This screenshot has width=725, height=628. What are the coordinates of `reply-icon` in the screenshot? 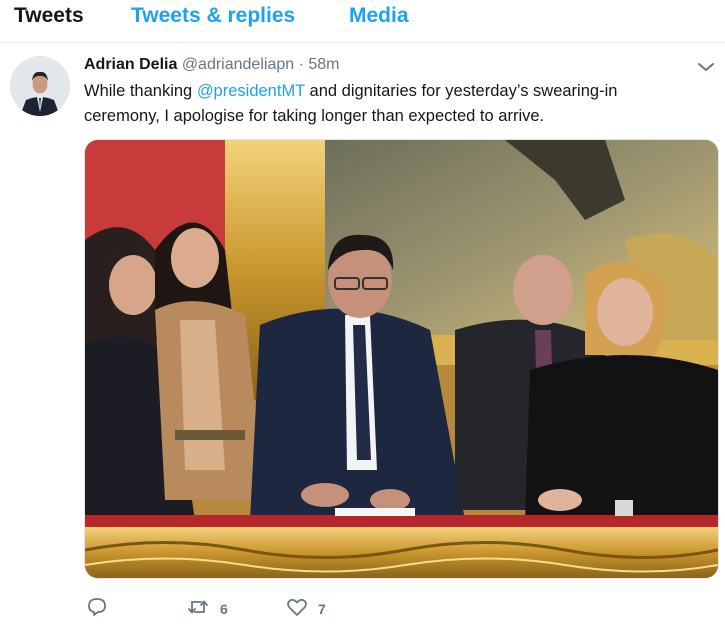 It's located at (97, 609).